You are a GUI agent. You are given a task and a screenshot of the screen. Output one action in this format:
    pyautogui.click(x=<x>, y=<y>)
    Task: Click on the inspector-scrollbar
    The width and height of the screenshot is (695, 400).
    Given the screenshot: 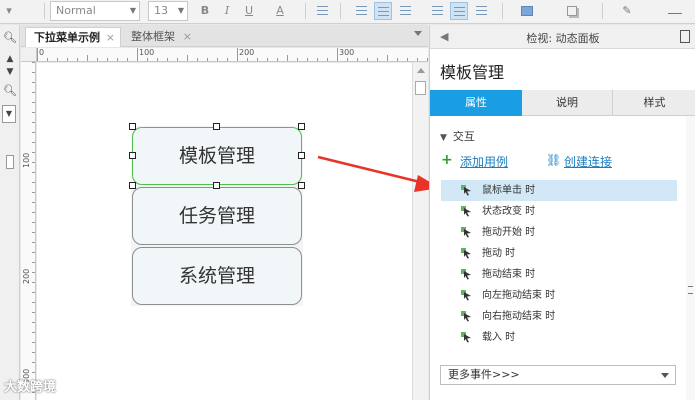 What is the action you would take?
    pyautogui.click(x=690, y=258)
    